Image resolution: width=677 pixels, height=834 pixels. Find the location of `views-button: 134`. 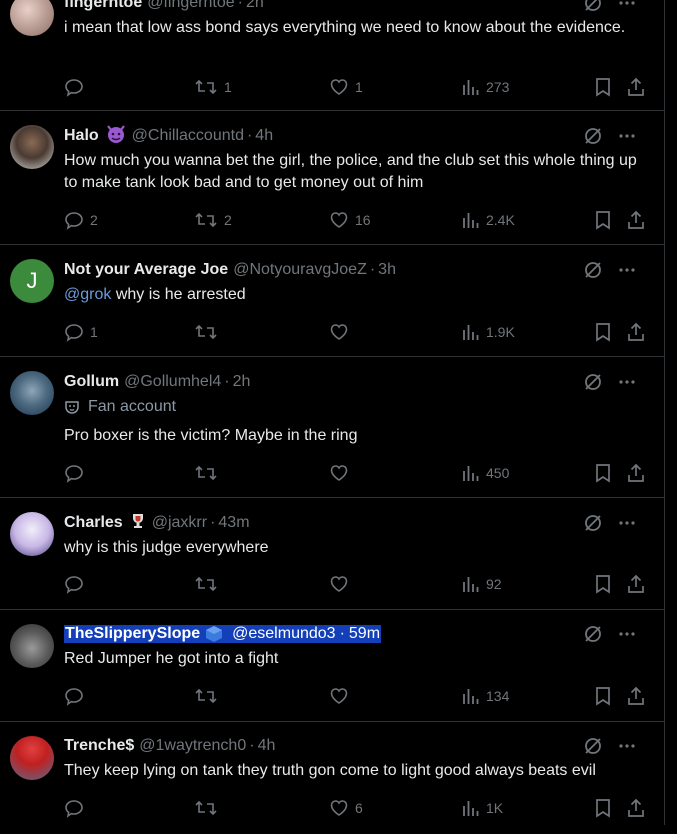

views-button: 134 is located at coordinates (485, 696).